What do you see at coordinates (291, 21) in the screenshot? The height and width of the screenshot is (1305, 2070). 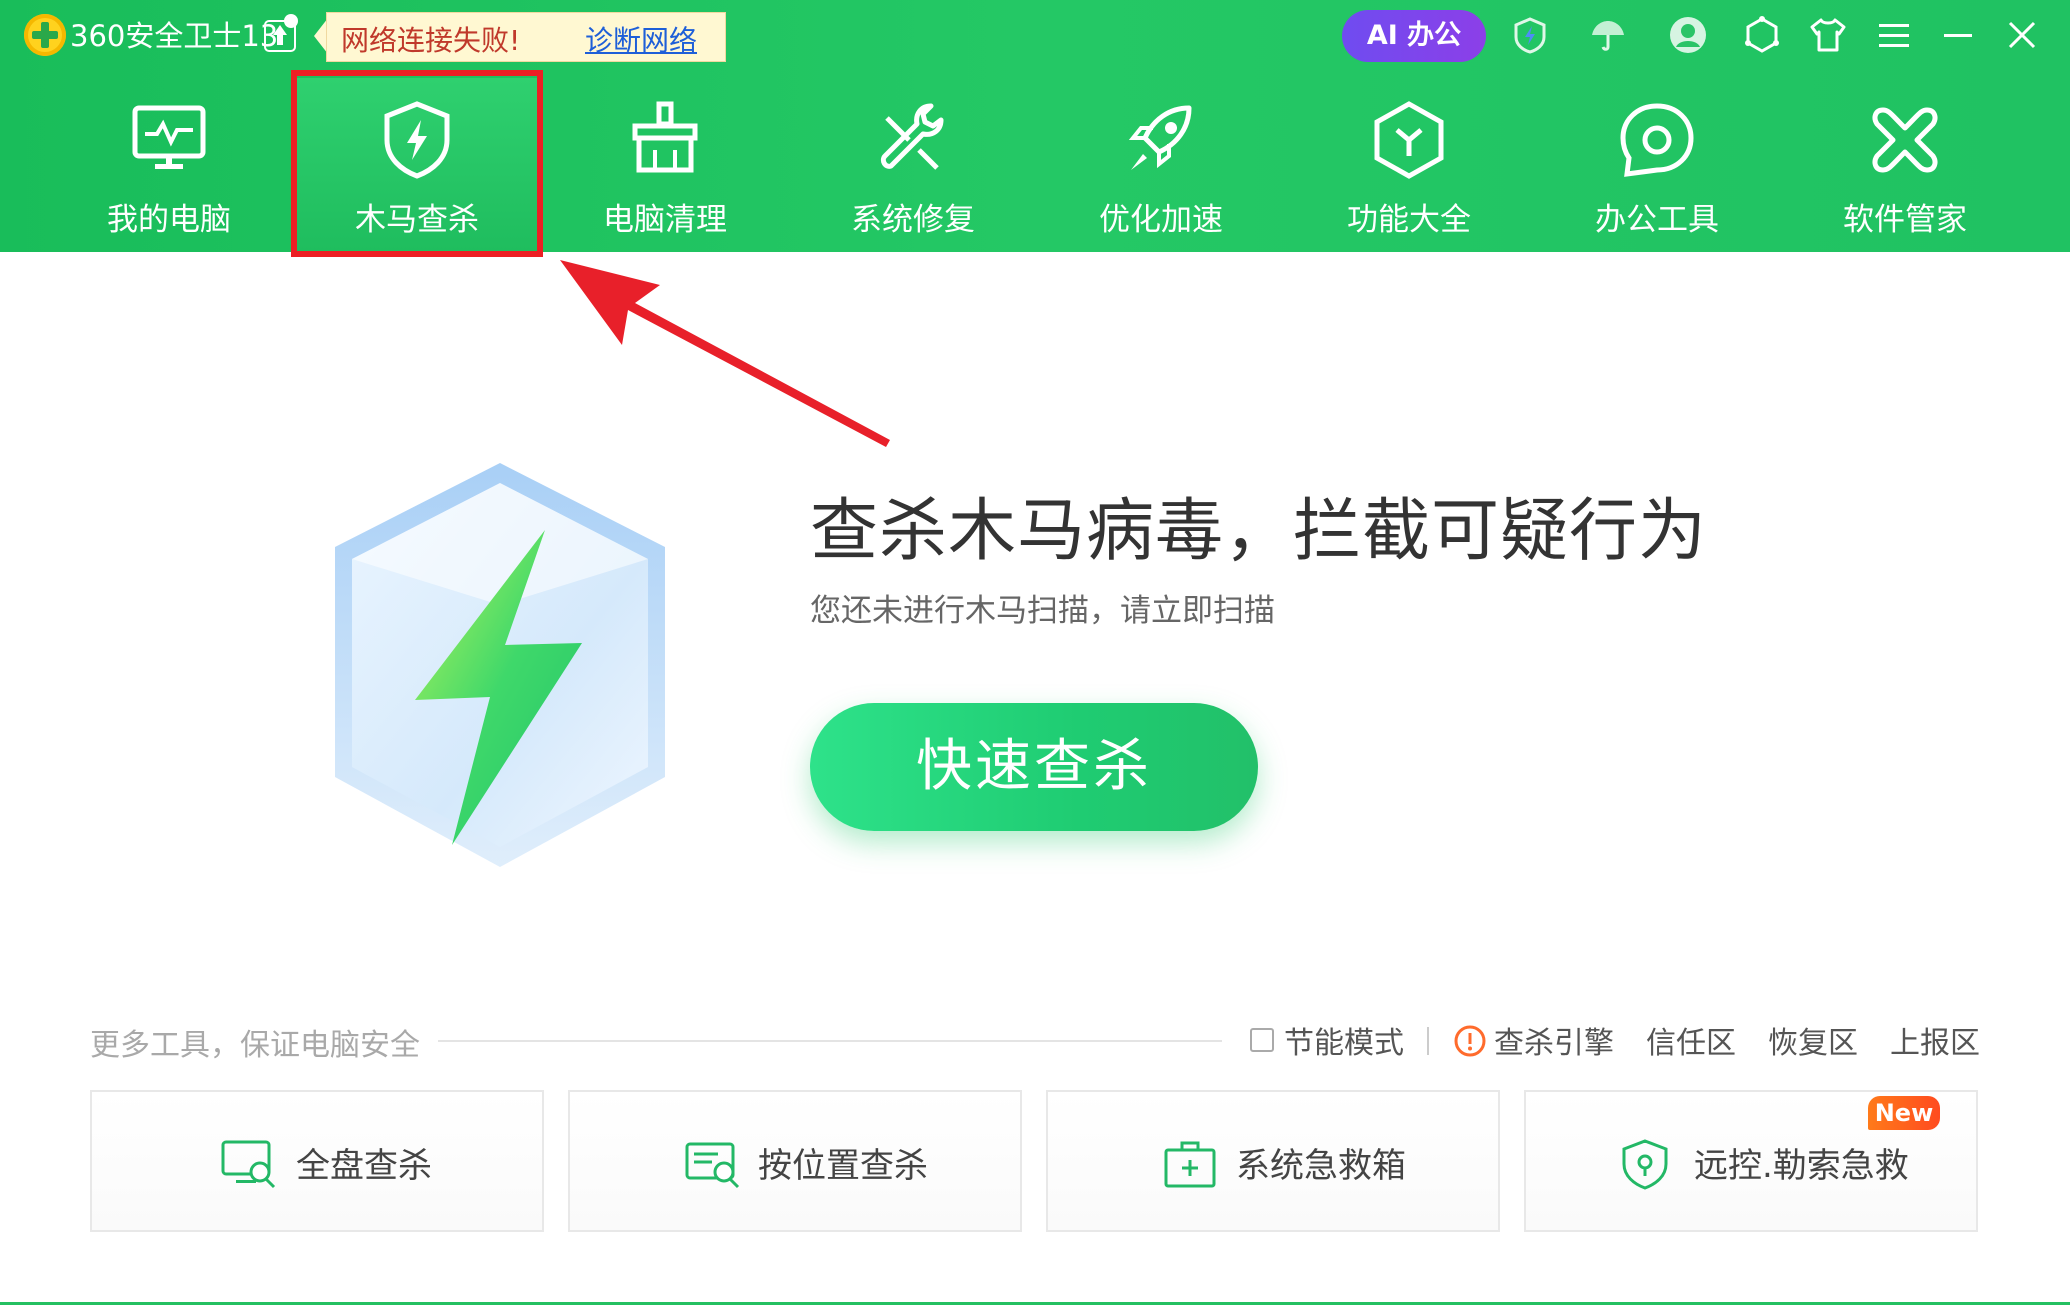 I see `update-alert-dot` at bounding box center [291, 21].